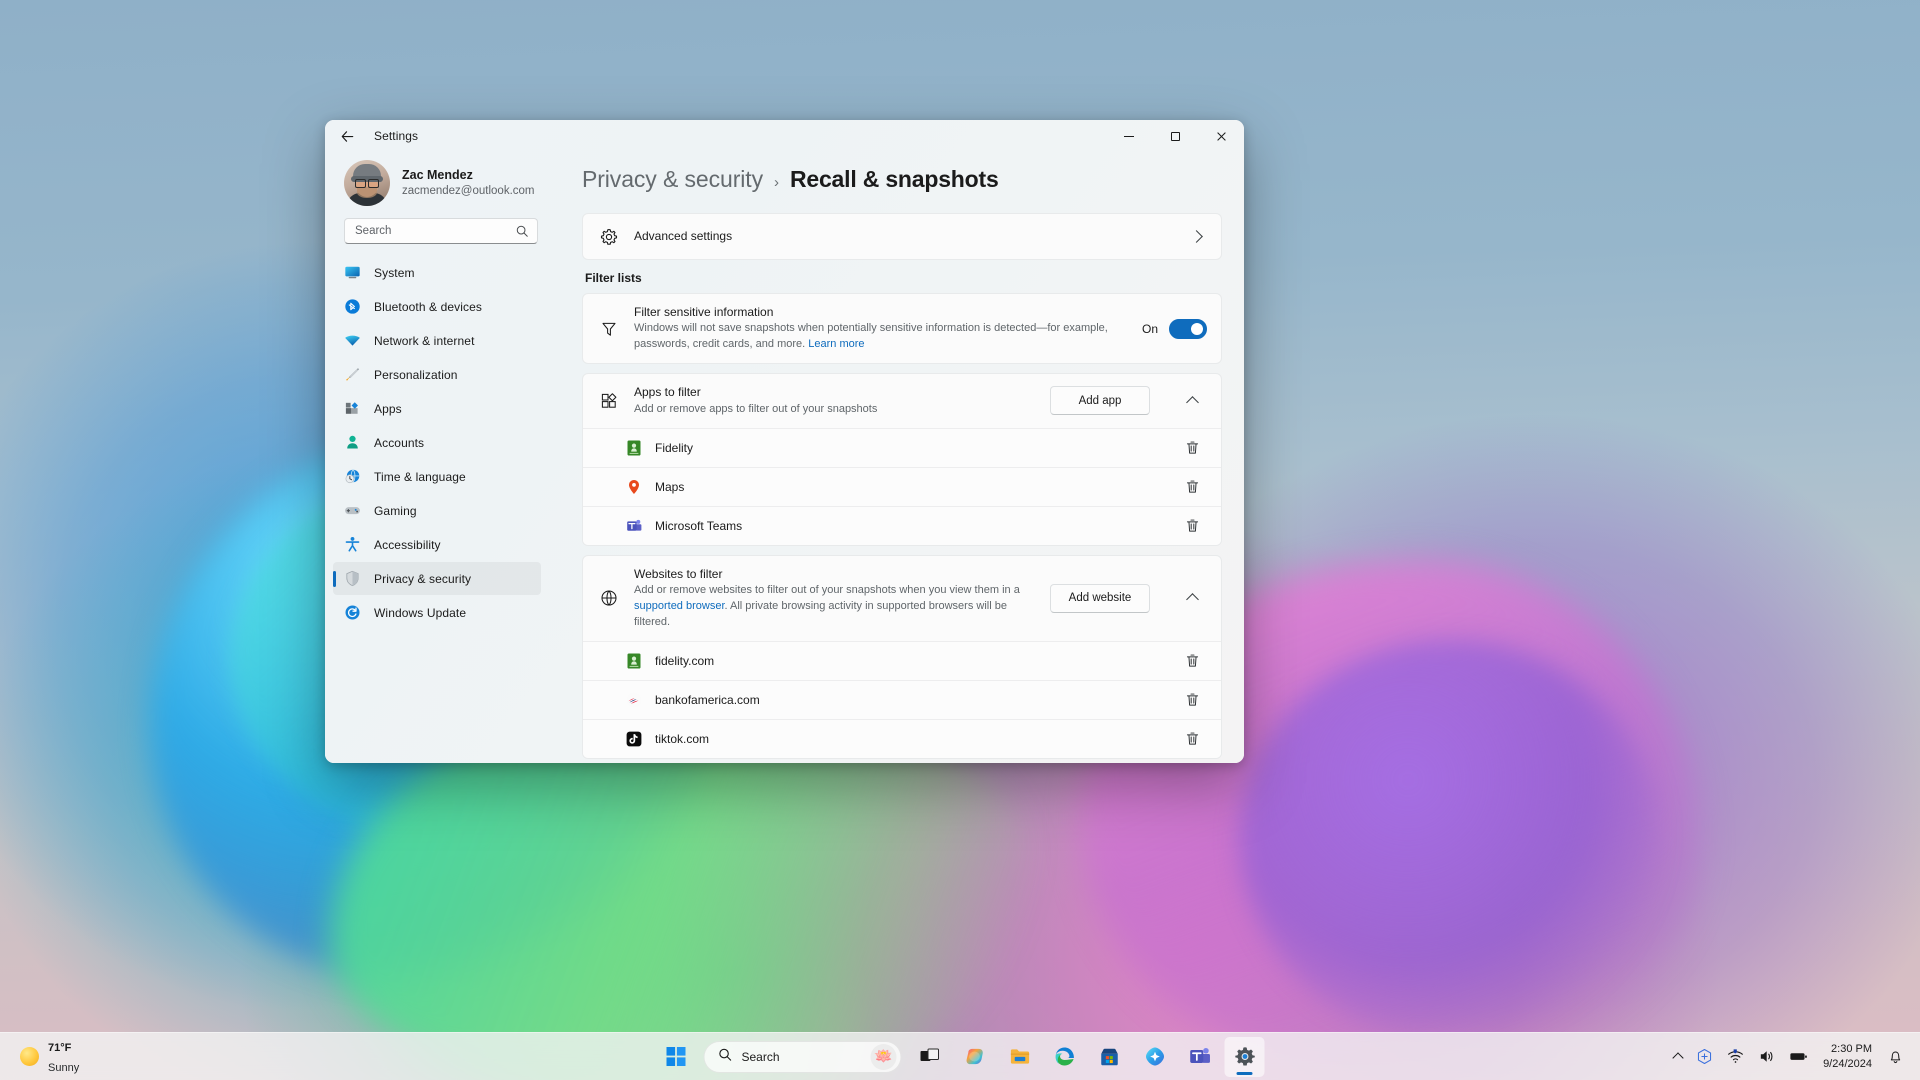 Image resolution: width=1920 pixels, height=1080 pixels. I want to click on lotus-icon: 🪷, so click(883, 1056).